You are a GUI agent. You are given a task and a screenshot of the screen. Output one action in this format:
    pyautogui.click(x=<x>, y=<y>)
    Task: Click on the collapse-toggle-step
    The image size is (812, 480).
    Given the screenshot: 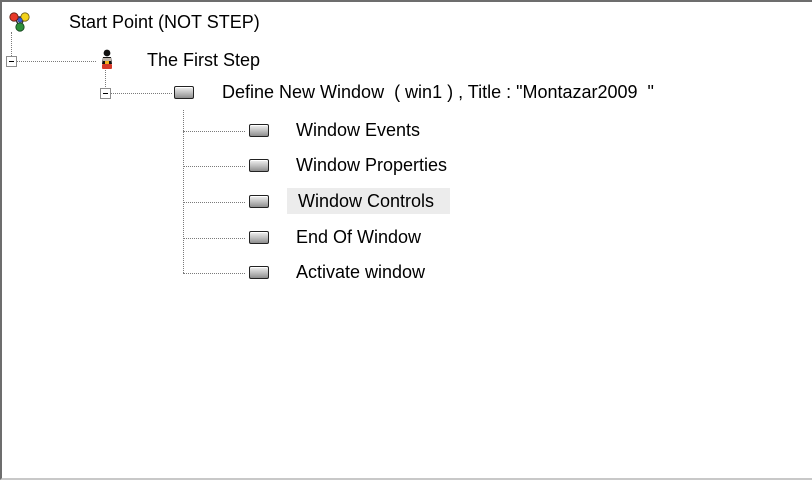 What is the action you would take?
    pyautogui.click(x=11, y=61)
    